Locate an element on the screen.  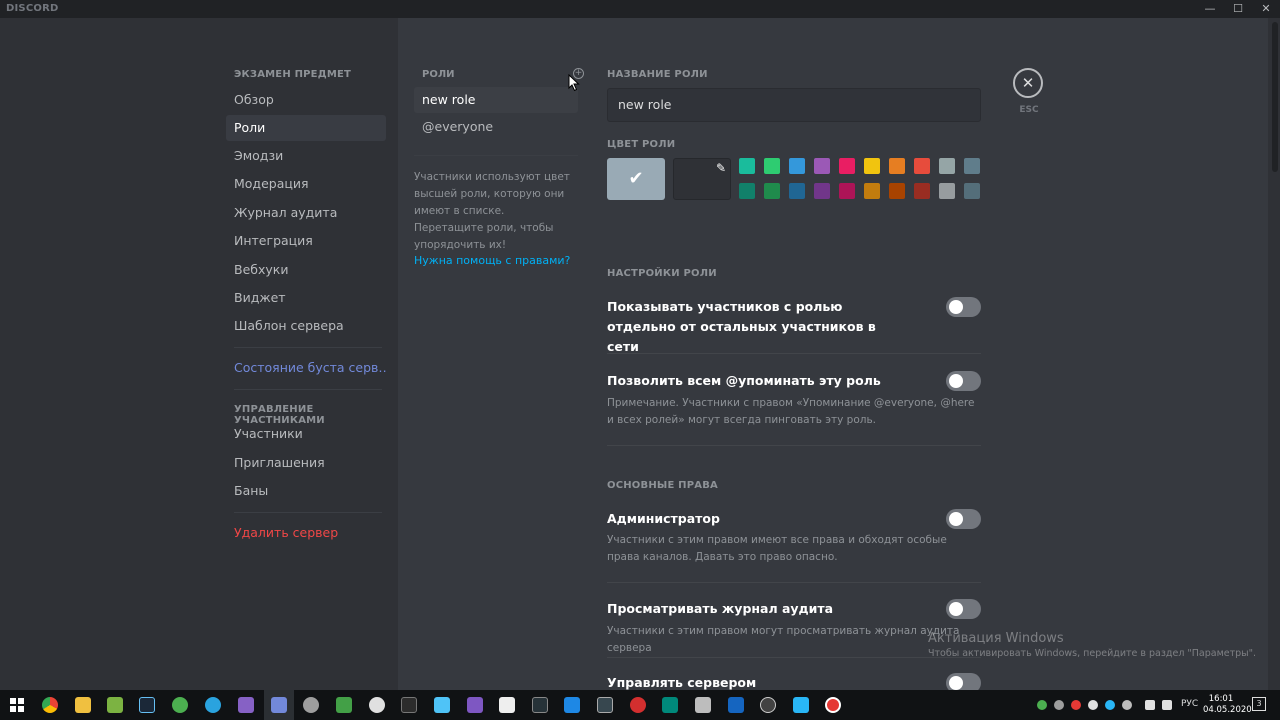
sidebar-item-integrations: Интеграция is located at coordinates (306, 241).